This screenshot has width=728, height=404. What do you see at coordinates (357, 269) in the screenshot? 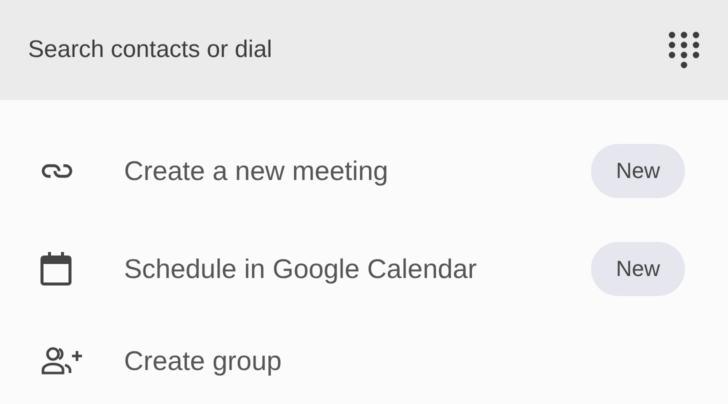
I see `menu-item-label: Schedule in Google Calendar` at bounding box center [357, 269].